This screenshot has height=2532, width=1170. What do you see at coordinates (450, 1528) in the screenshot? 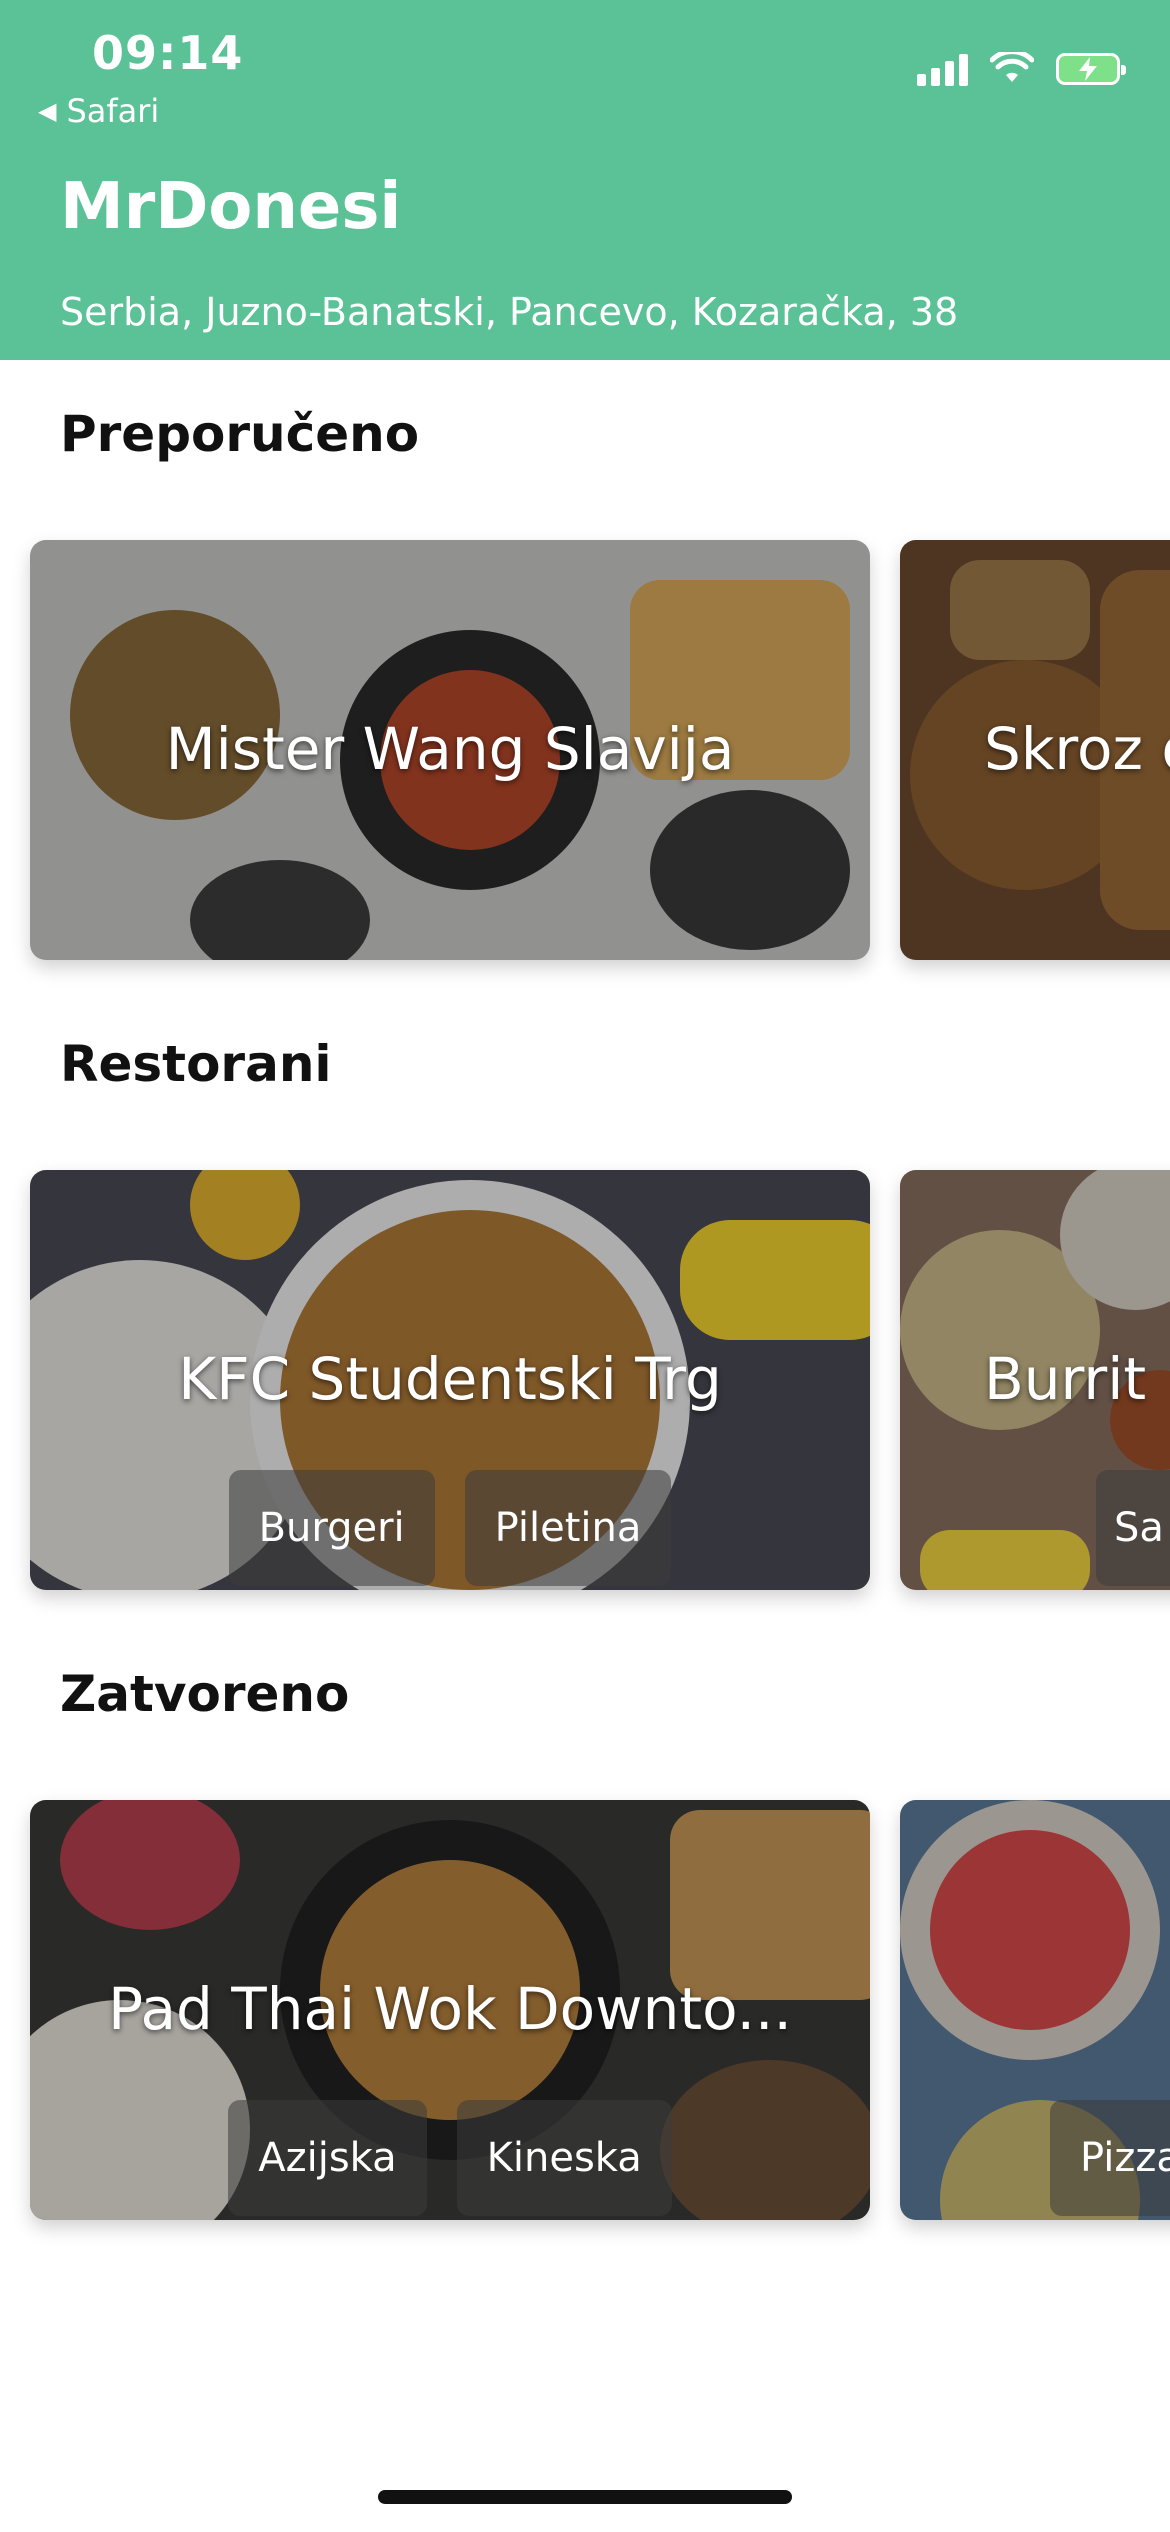
I see `tag-list: Burgeri Piletina` at bounding box center [450, 1528].